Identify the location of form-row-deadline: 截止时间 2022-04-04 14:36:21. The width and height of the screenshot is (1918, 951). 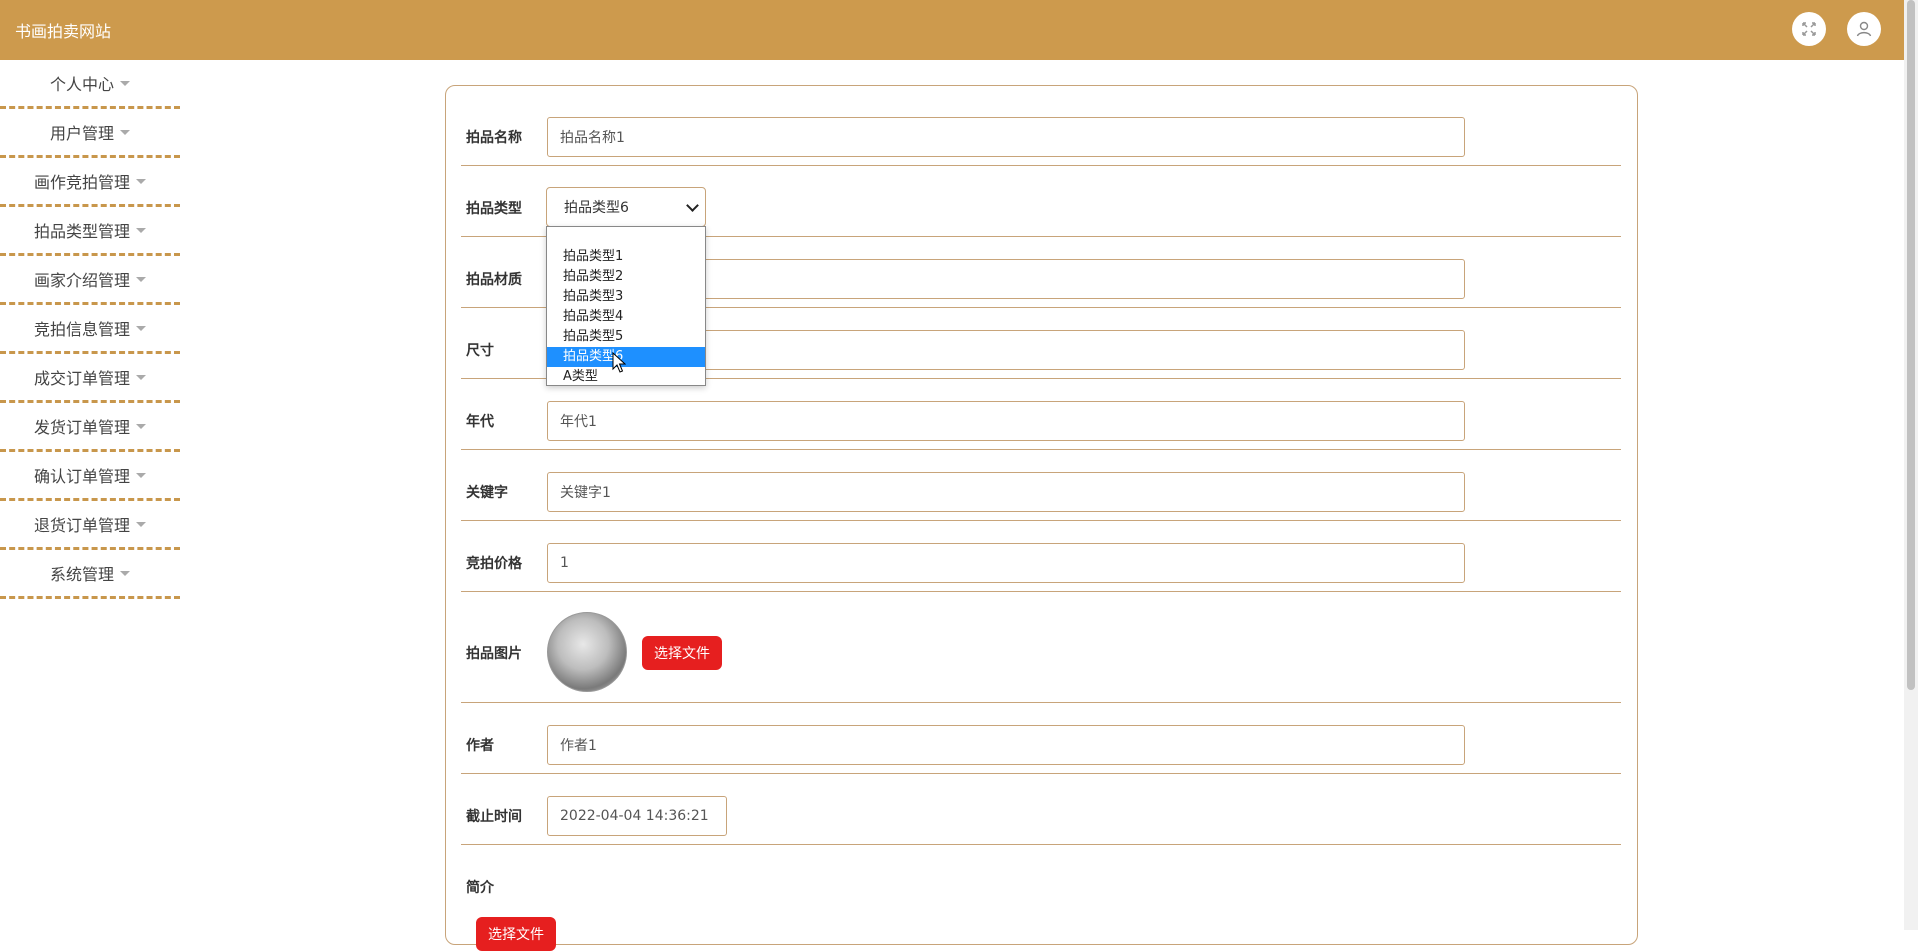
(1041, 809).